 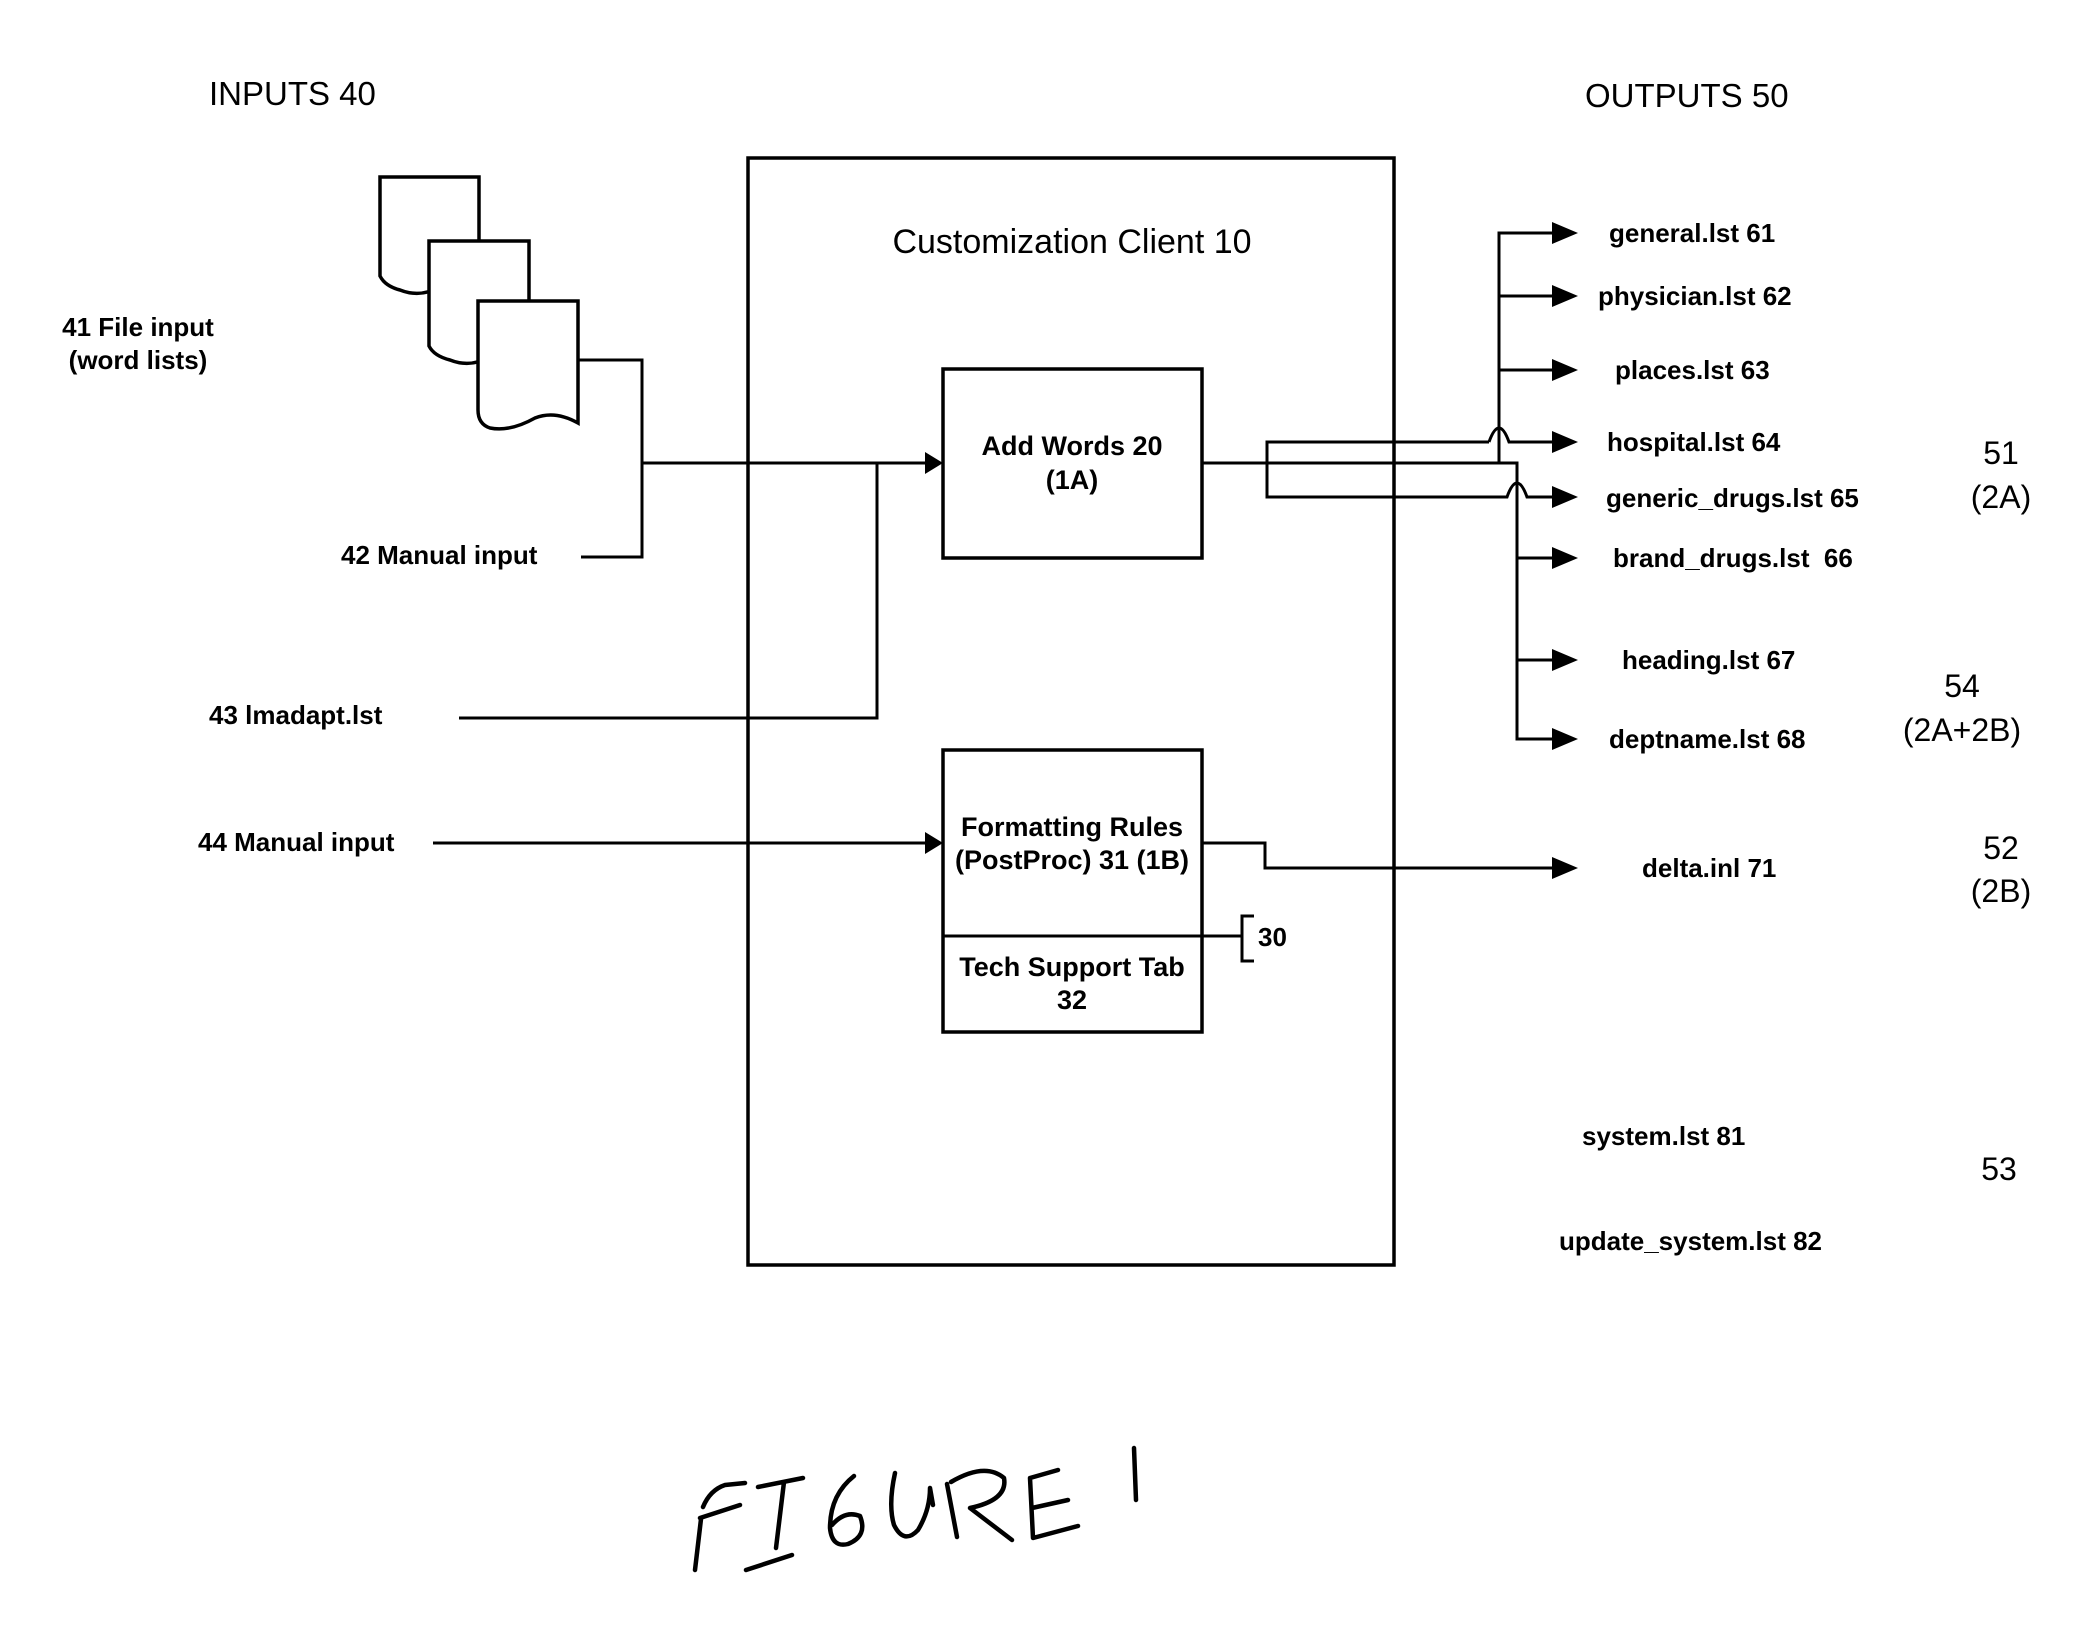 I want to click on caption-letter-f, so click(x=720, y=1526).